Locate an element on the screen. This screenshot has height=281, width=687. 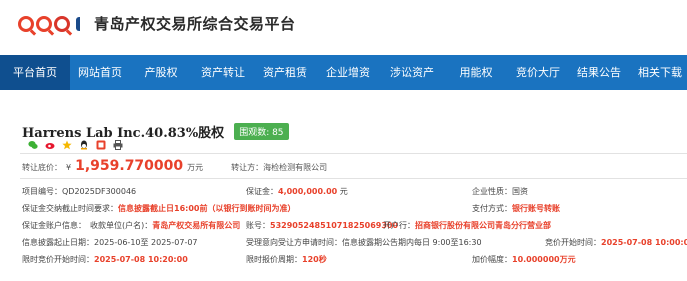
print-icon is located at coordinates (118, 145).